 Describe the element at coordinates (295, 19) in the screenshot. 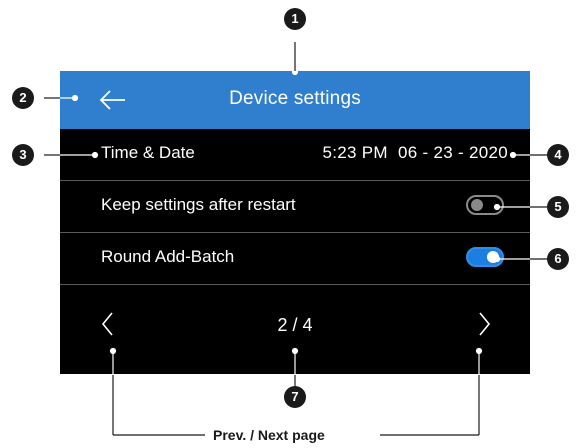

I see `callout-1: 1` at that location.